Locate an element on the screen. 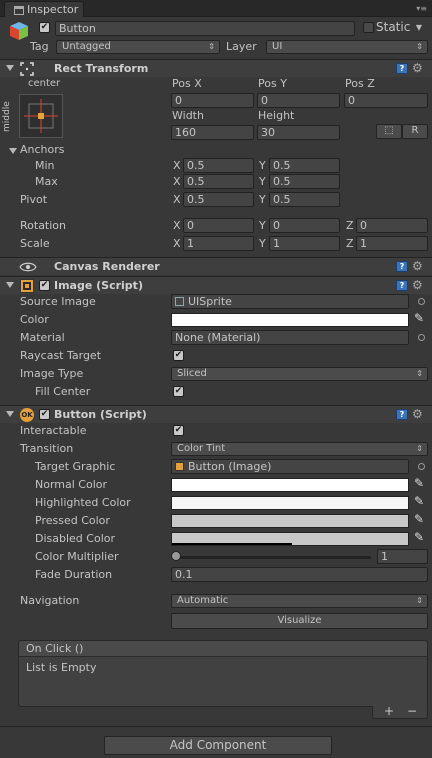 The height and width of the screenshot is (758, 432). color-multiplier-slider-thumb is located at coordinates (176, 556).